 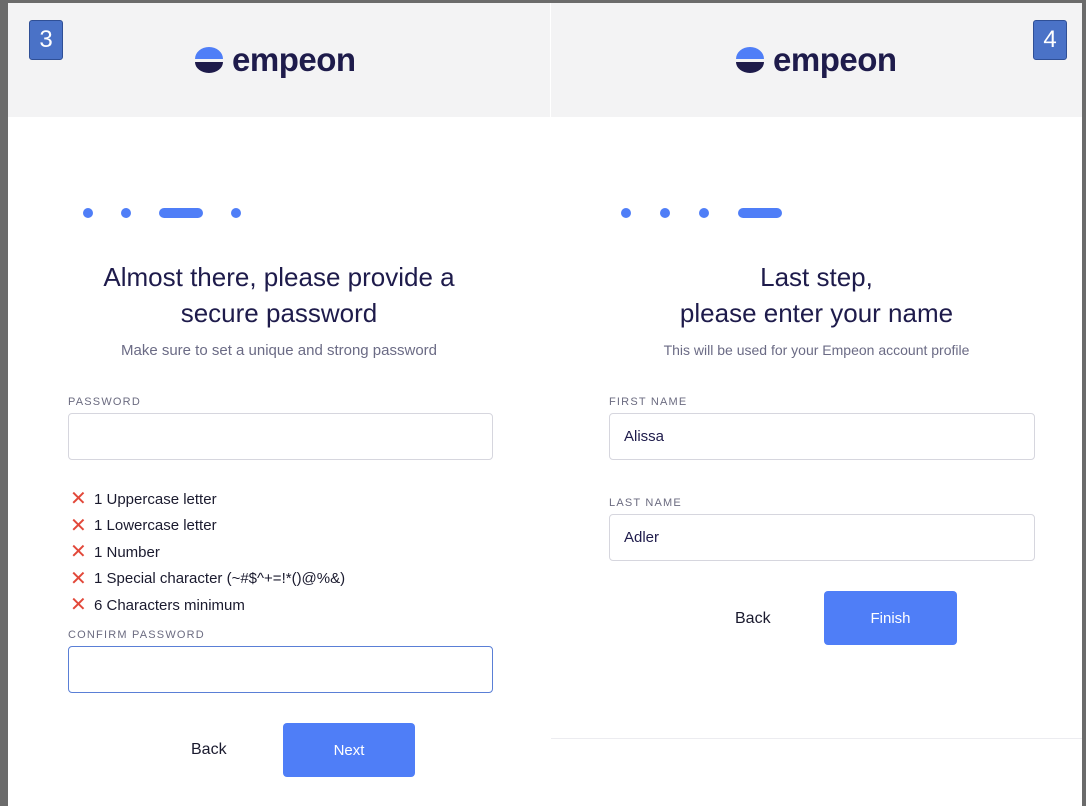 I want to click on step-badge: 4, so click(x=1050, y=40).